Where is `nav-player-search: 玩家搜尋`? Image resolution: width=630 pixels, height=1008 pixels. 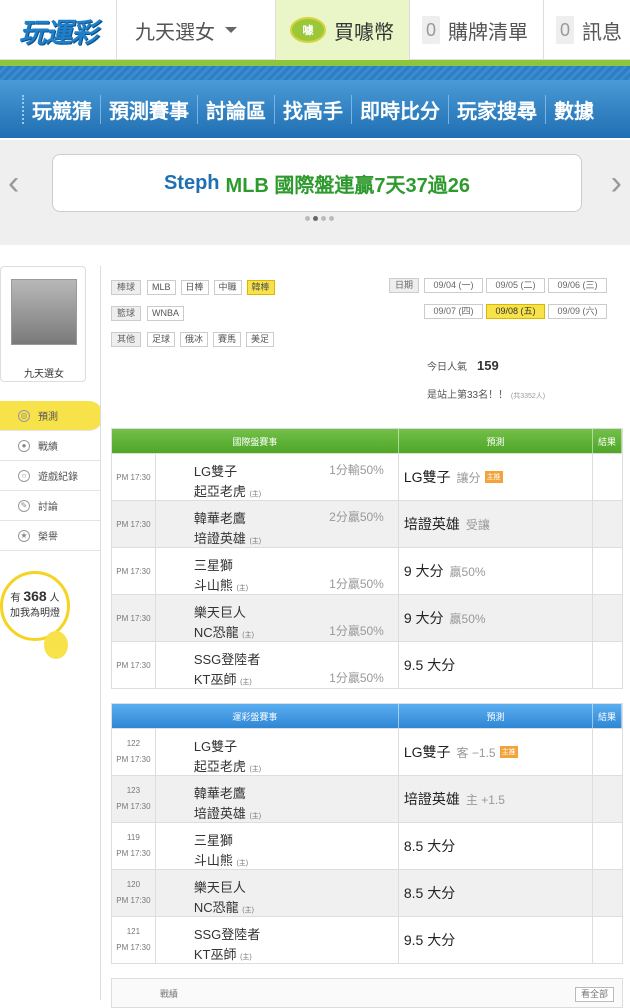
nav-player-search: 玩家搜尋 is located at coordinates (496, 109).